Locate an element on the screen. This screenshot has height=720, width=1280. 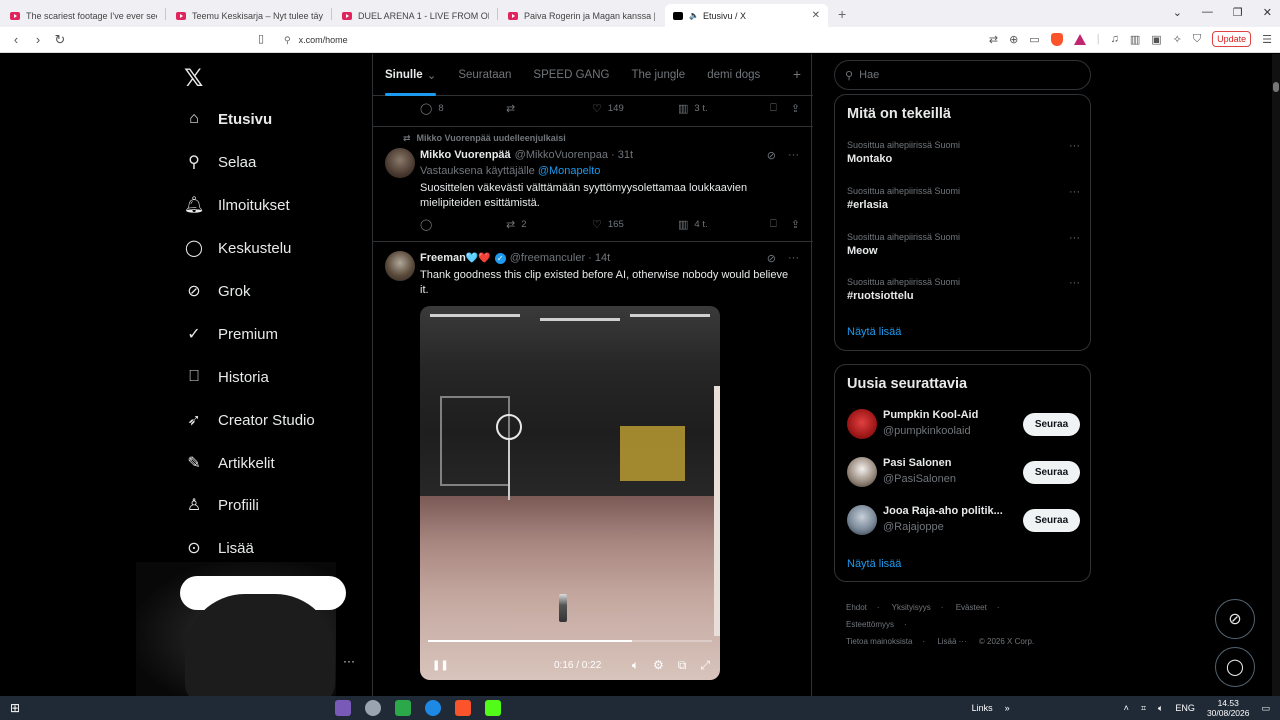
nav-creator-studio: ➶ Creator Studio is located at coordinates (249, 420).